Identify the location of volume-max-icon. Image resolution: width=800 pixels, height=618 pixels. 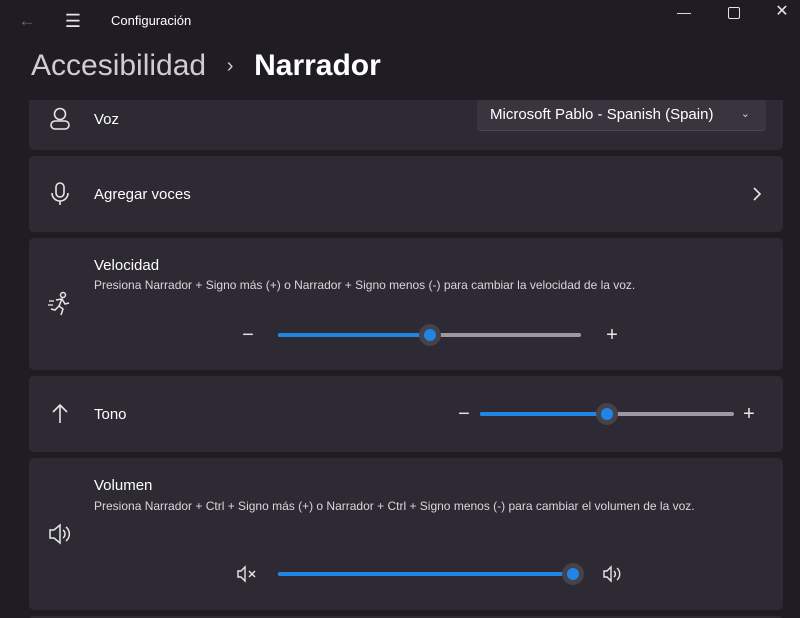
(613, 574).